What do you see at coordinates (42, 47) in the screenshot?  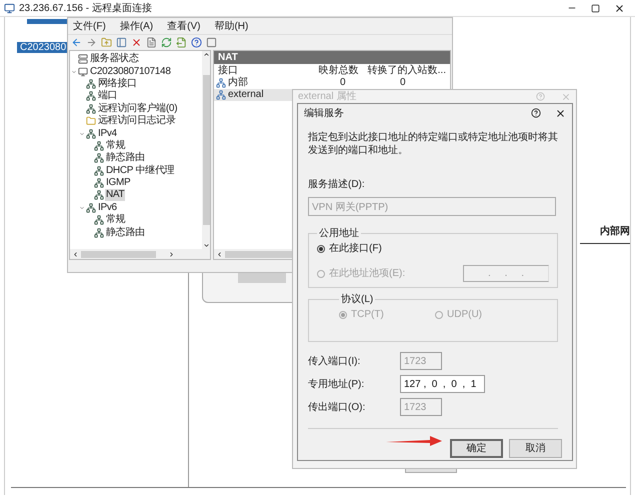 I see `tree-item: C2023080` at bounding box center [42, 47].